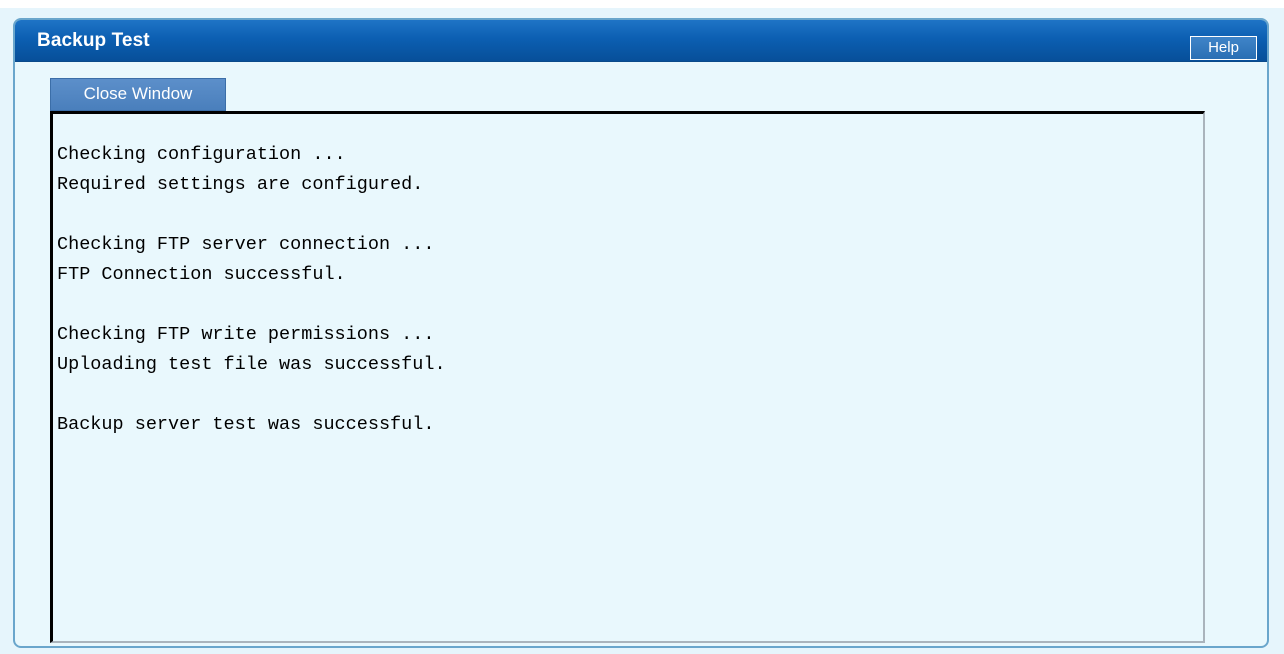 The width and height of the screenshot is (1284, 654). I want to click on panel-title: Backup Test, so click(93, 40).